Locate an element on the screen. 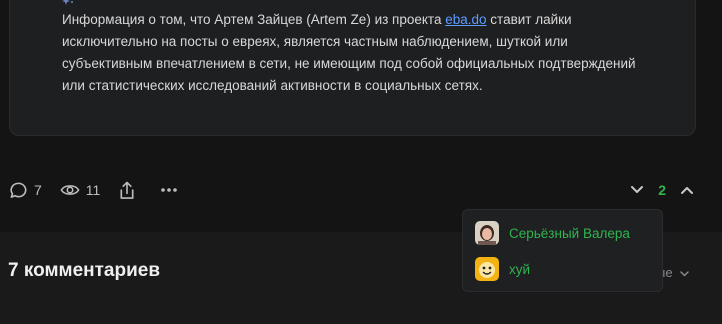  vote-controls: 2 is located at coordinates (662, 190).